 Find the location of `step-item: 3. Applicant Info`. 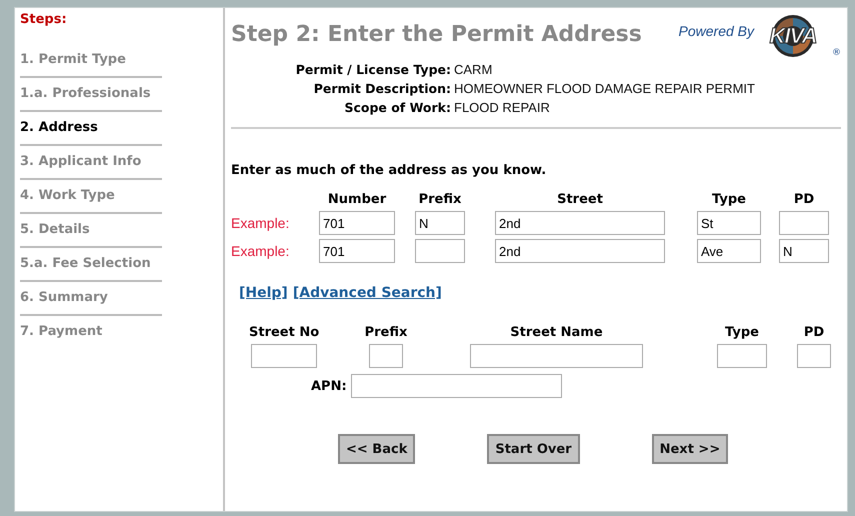

step-item: 3. Applicant Info is located at coordinates (91, 163).